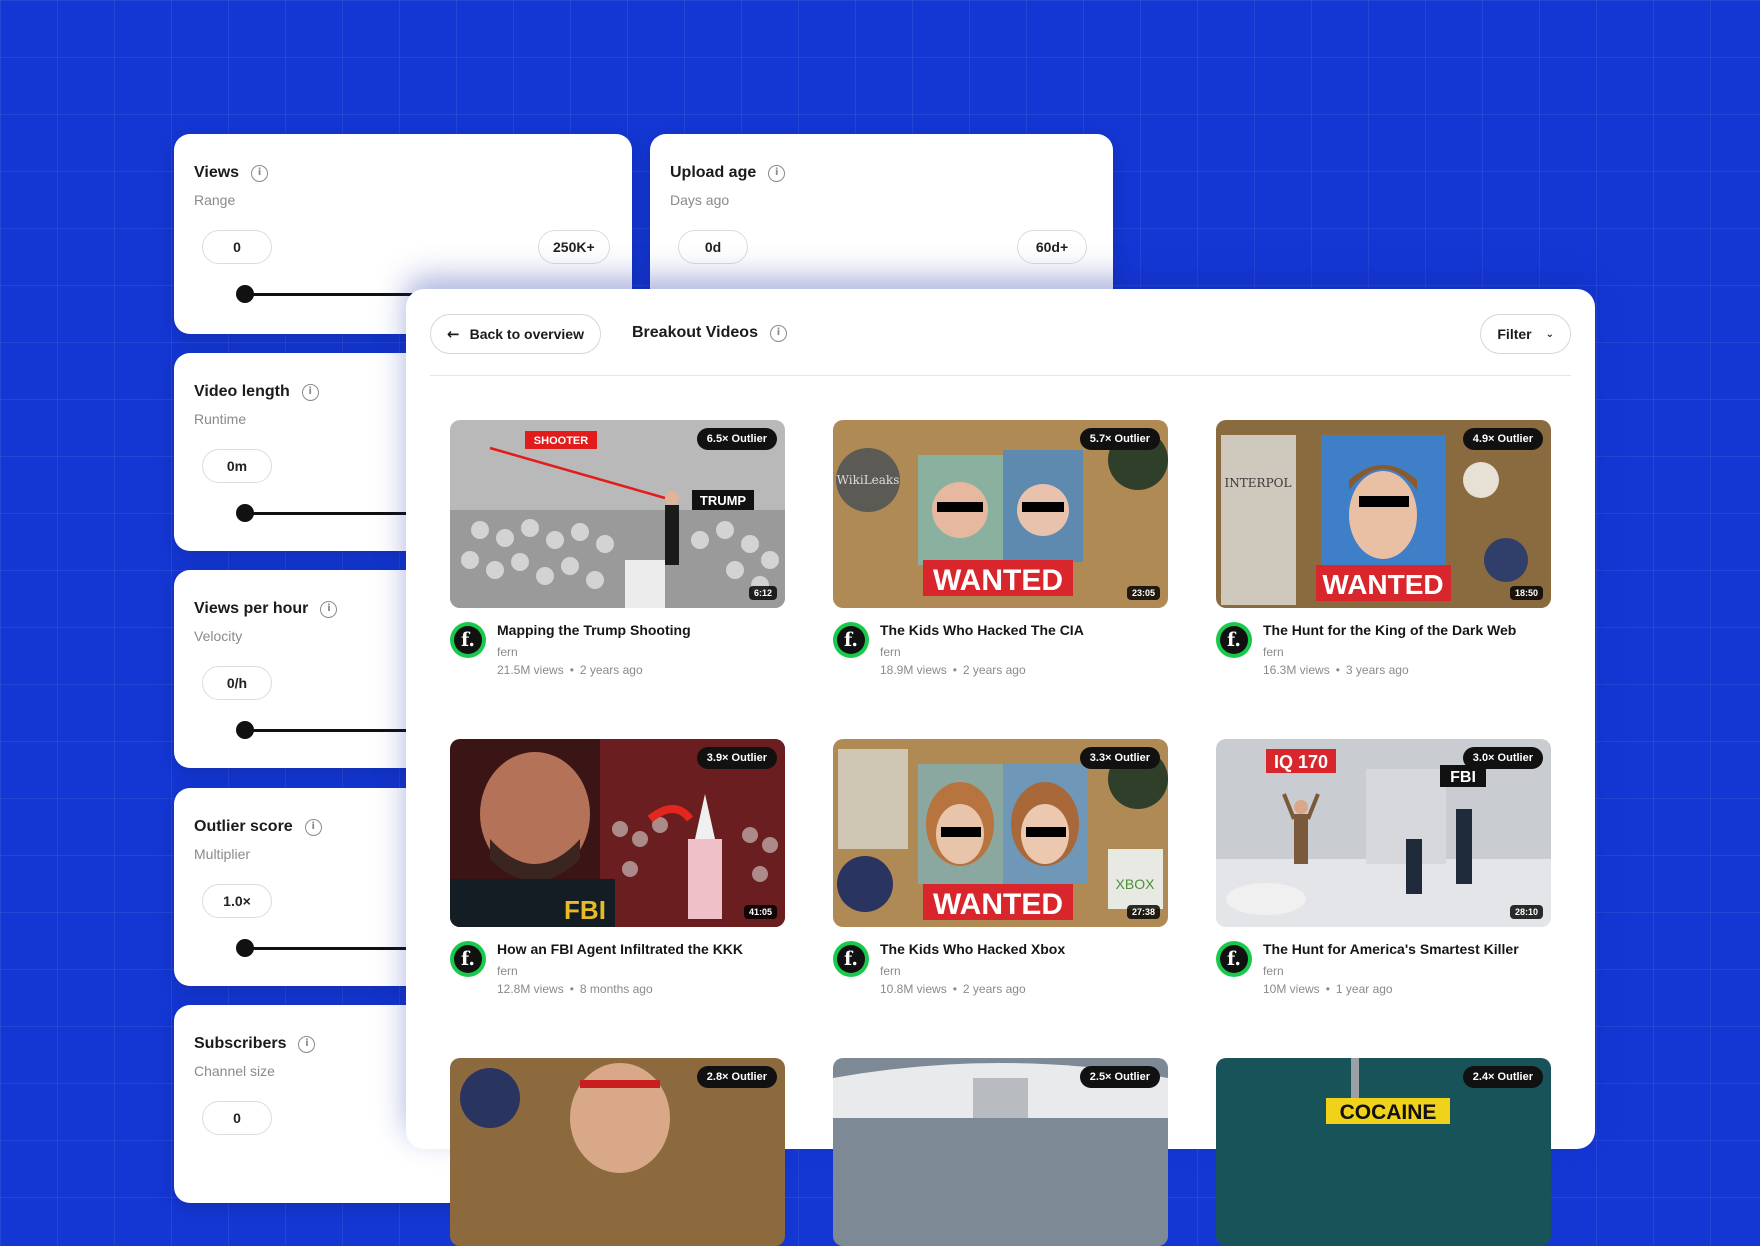 This screenshot has width=1760, height=1246. Describe the element at coordinates (713, 247) in the screenshot. I see `range-min-input: 0d` at that location.